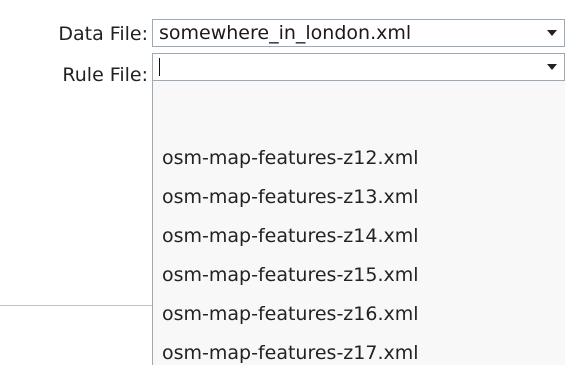 The width and height of the screenshot is (565, 373). I want to click on dropdown-option: osm-map-features-z13.xml, so click(359, 197).